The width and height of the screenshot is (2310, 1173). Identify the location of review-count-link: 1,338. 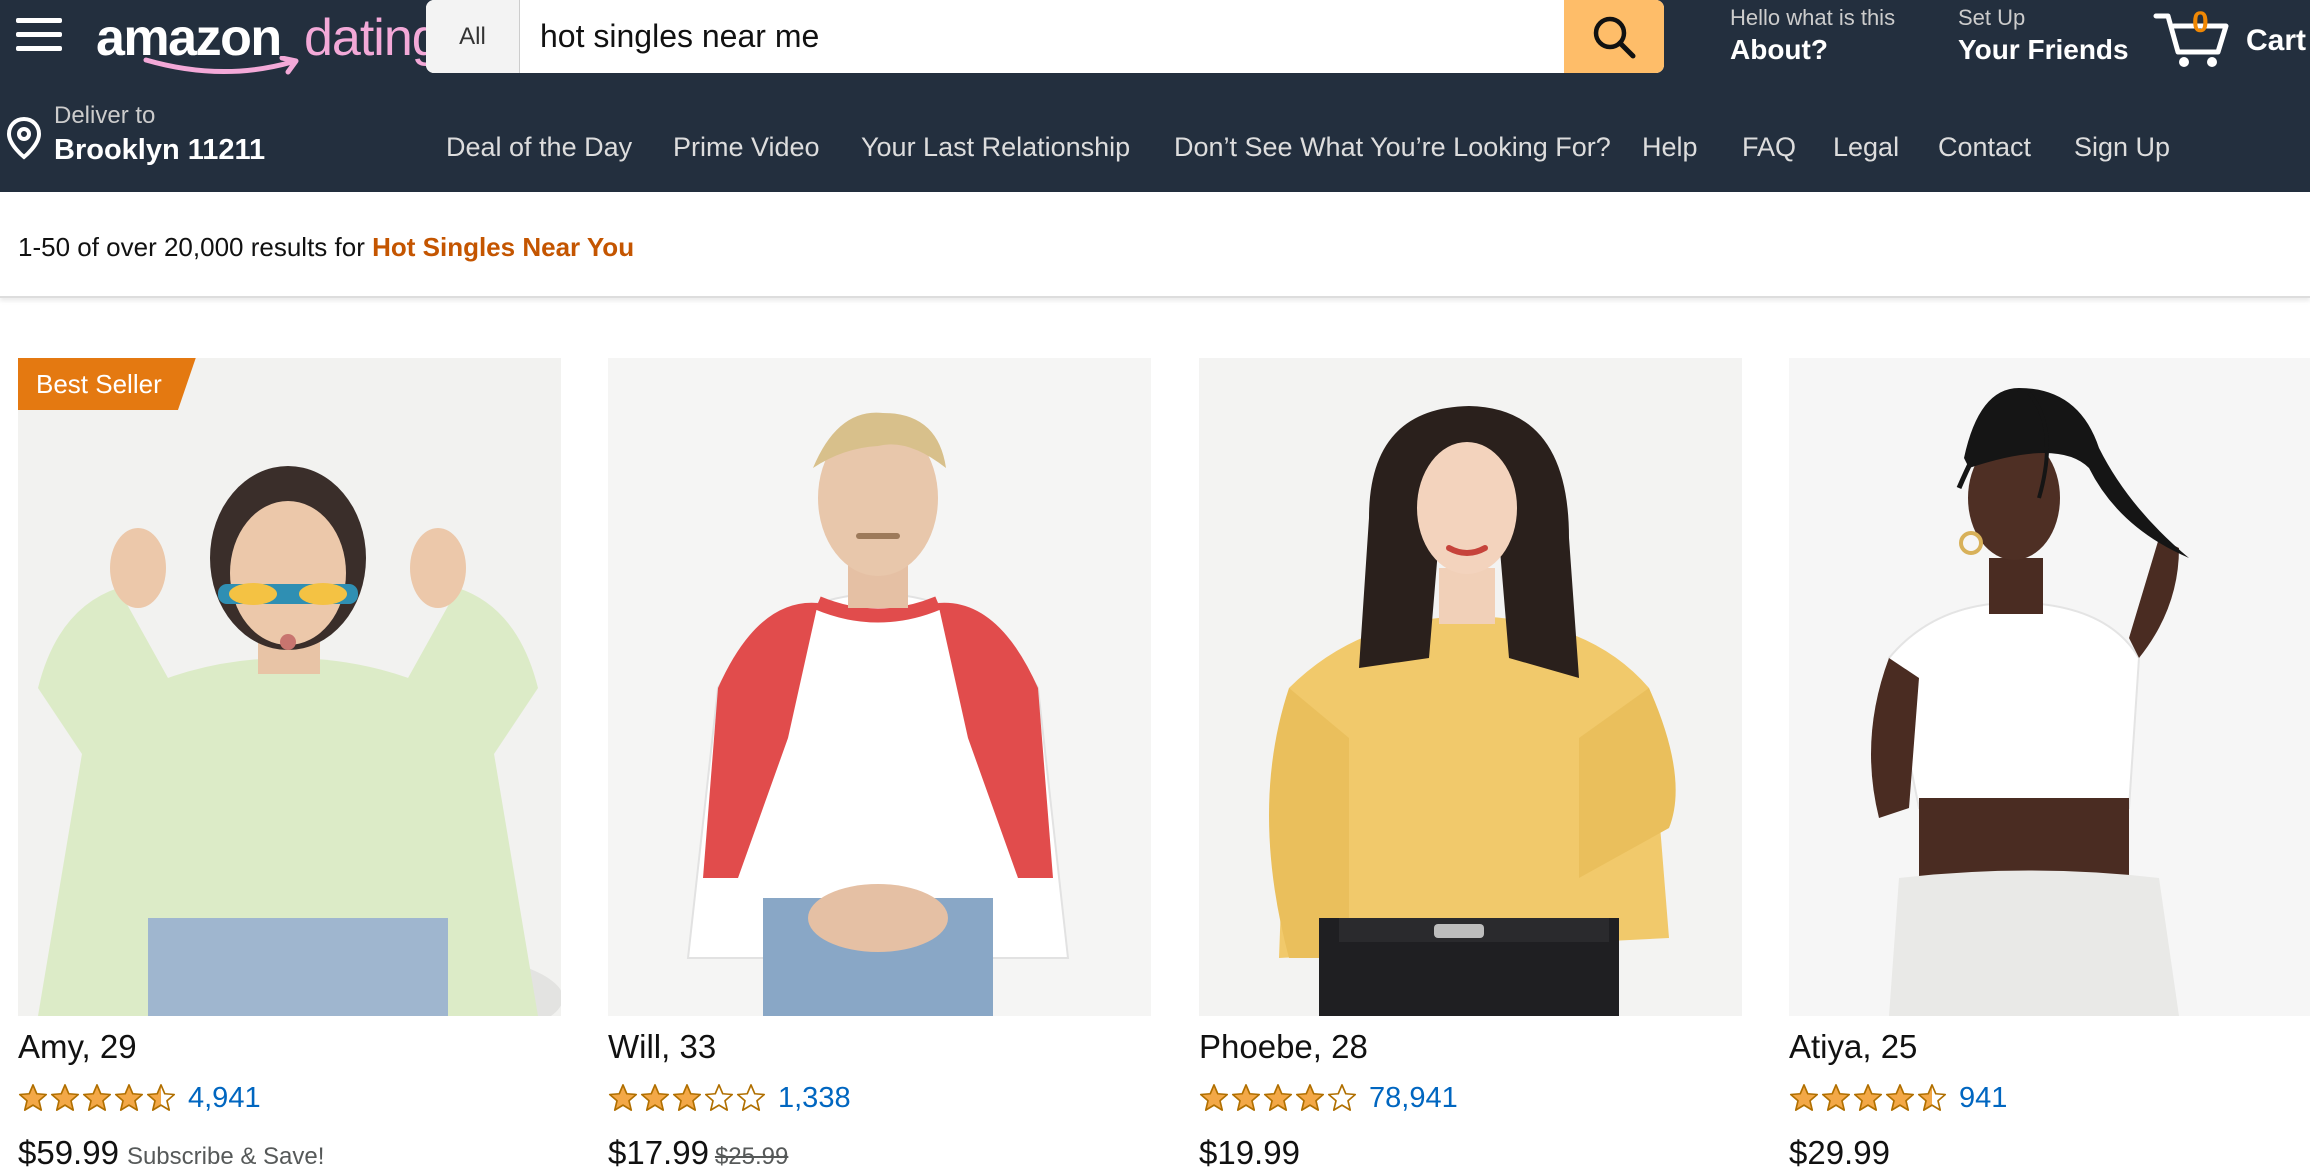
(814, 1098).